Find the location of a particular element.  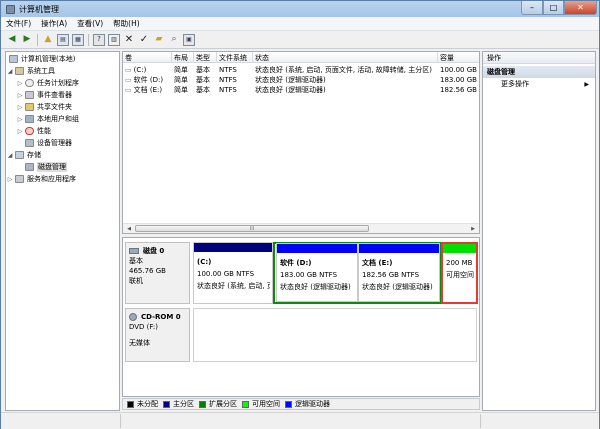

partition-e: 文档 (E:) 182.56 GB NTFS 状态良好 (逻辑驱动器) is located at coordinates (399, 272).